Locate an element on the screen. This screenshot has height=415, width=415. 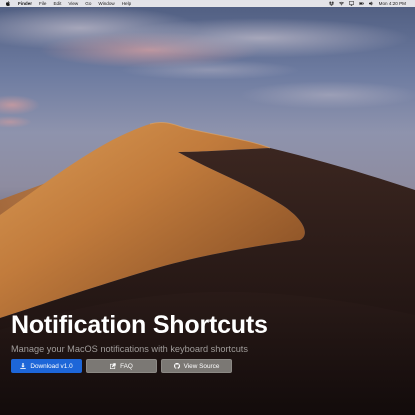
faq-button: FAQ is located at coordinates (121, 366).